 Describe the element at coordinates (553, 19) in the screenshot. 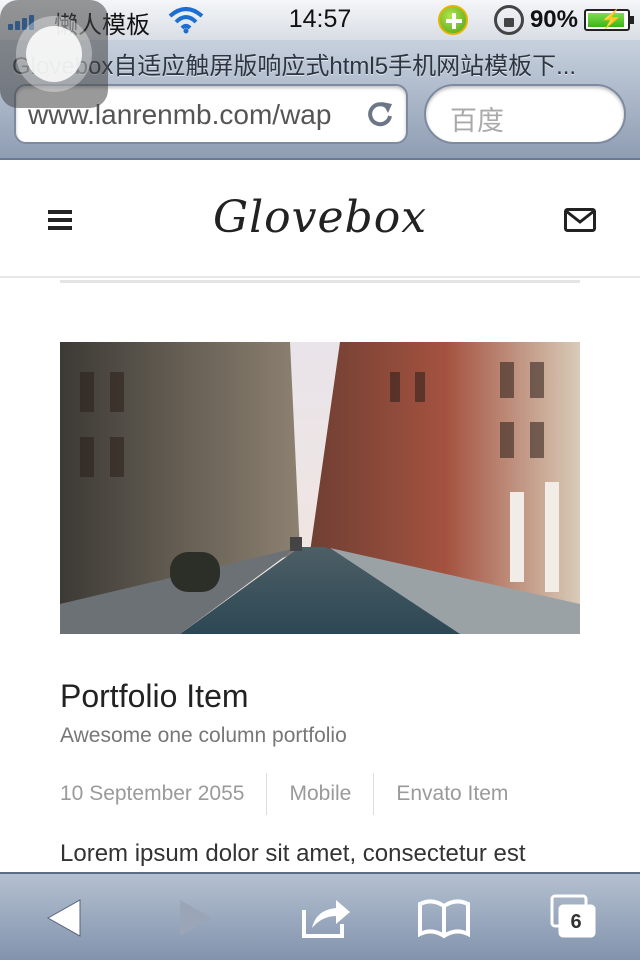

I see `battery-percent: 90%` at that location.